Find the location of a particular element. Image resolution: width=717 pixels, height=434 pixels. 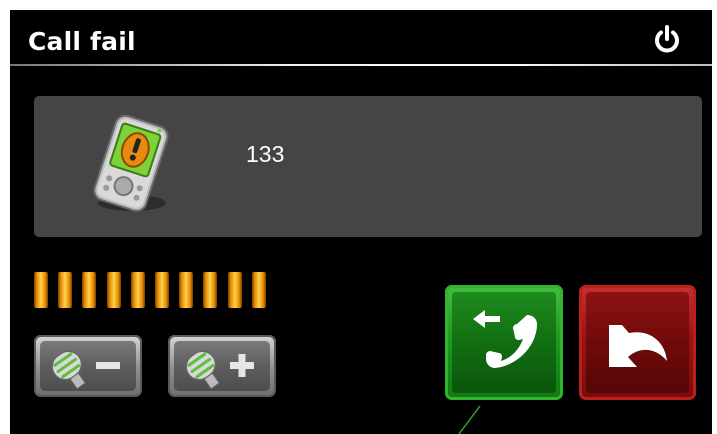

trace-line is located at coordinates (469, 419).